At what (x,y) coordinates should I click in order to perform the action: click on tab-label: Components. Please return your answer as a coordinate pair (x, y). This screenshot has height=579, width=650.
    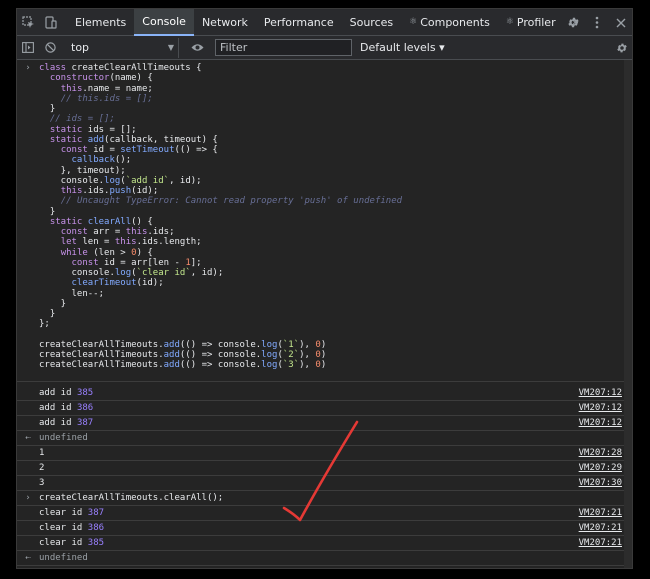
    Looking at the image, I should click on (455, 22).